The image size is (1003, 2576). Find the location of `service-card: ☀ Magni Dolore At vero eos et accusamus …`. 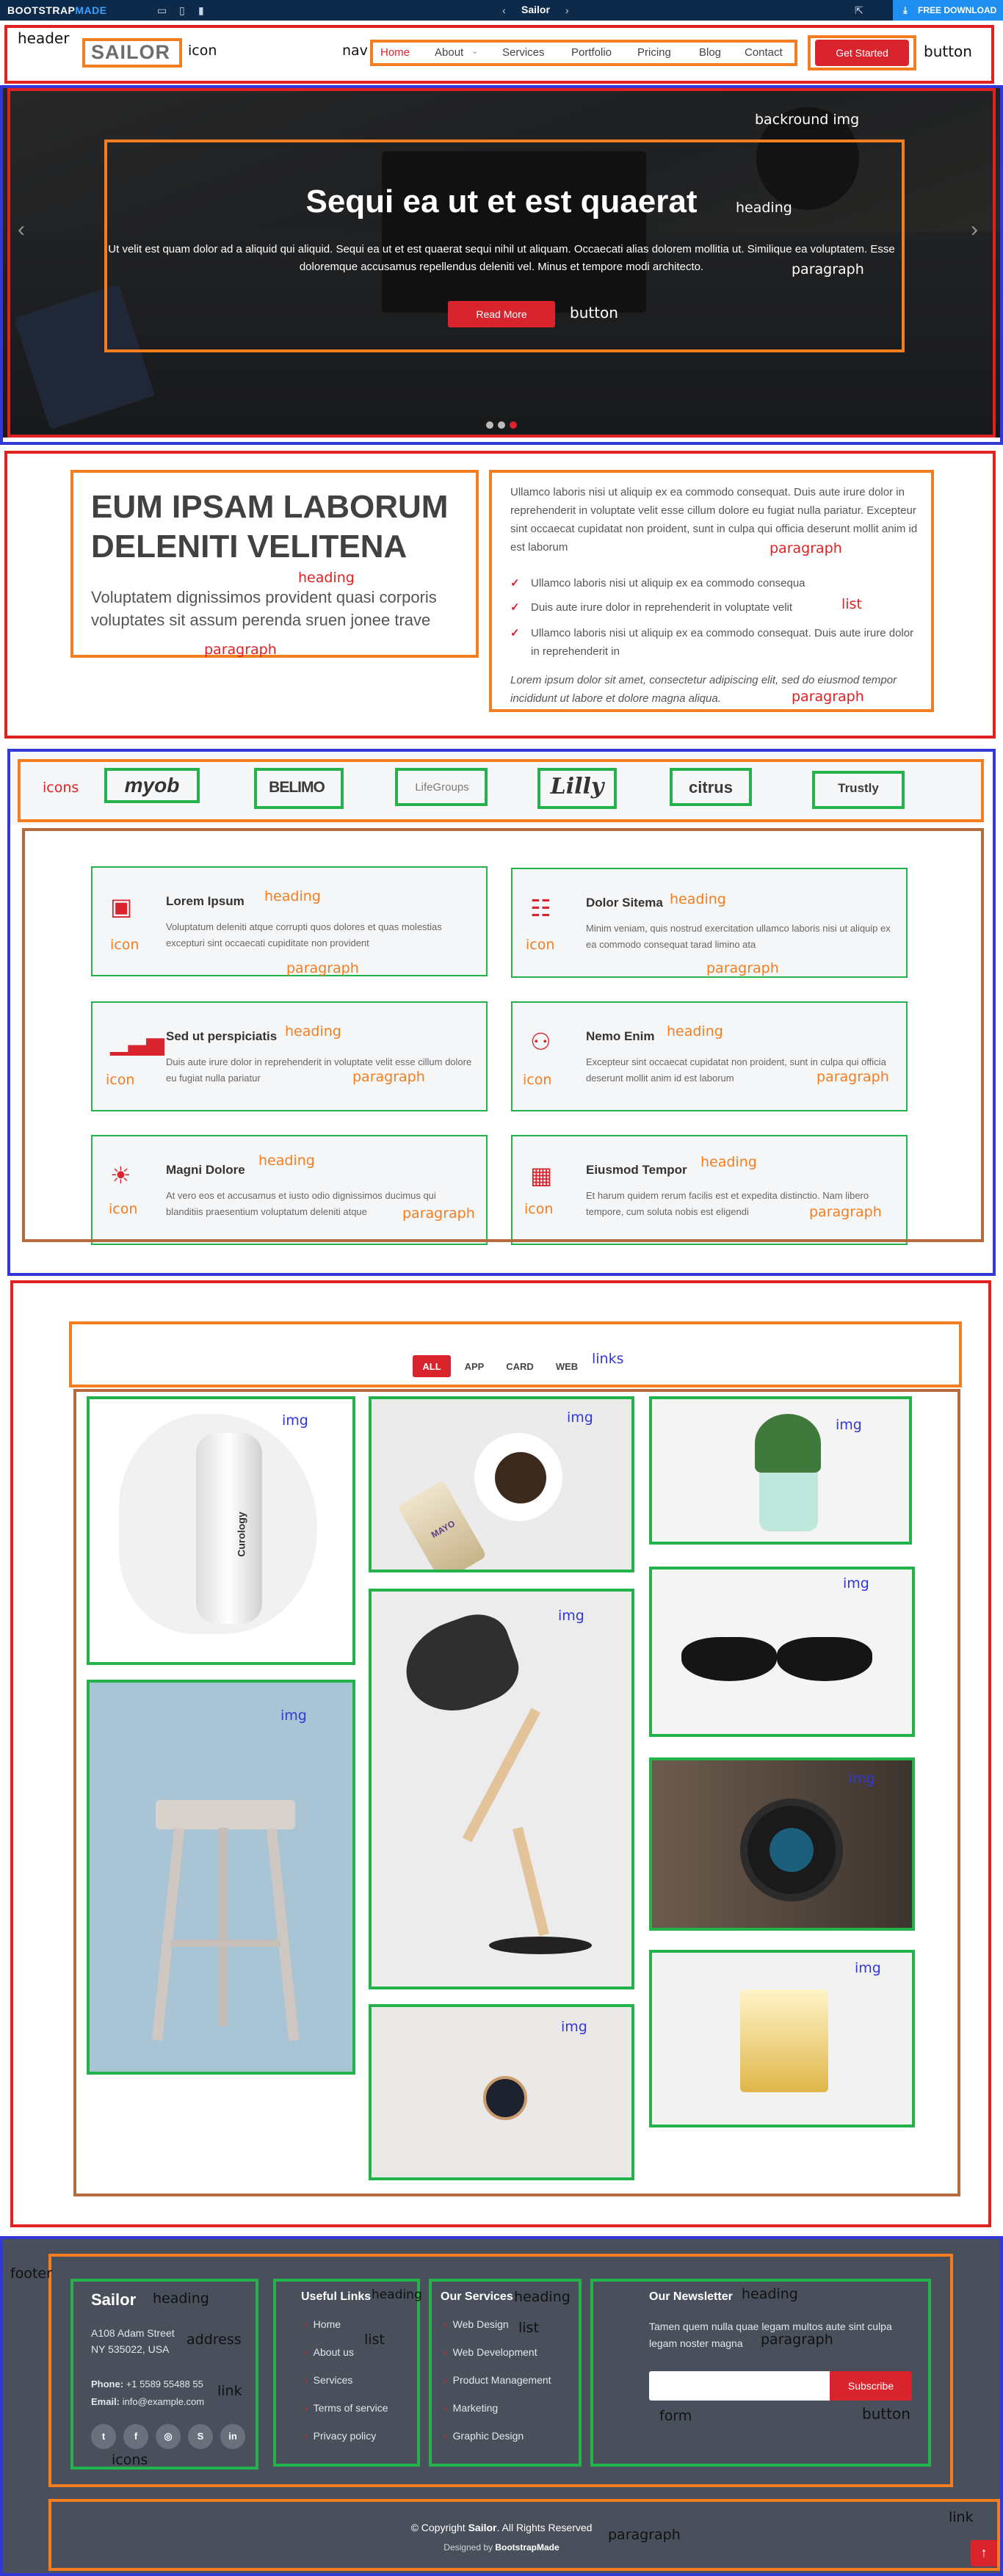

service-card: ☀ Magni Dolore At vero eos et accusamus … is located at coordinates (289, 1190).